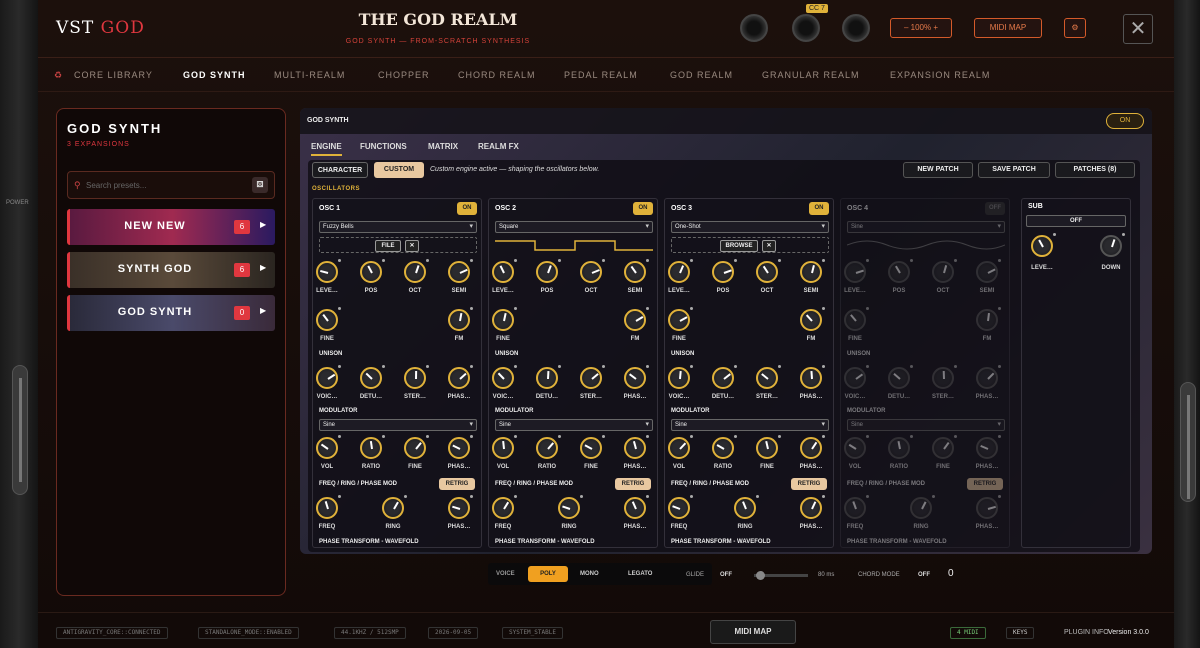 The image size is (1200, 648). Describe the element at coordinates (1008, 28) in the screenshot. I see `midi-map-button: MIDI MAP` at that location.